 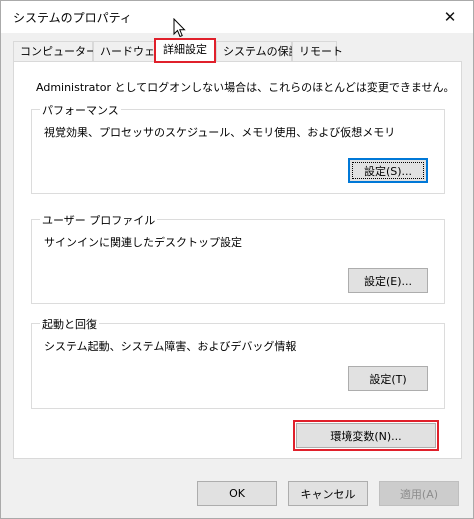 I want to click on close-icon: ✕, so click(x=450, y=17).